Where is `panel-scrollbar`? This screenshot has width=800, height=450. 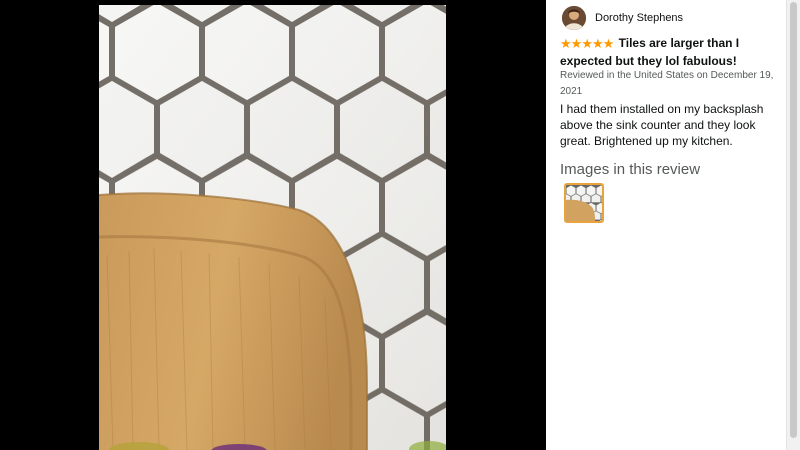
panel-scrollbar is located at coordinates (793, 225).